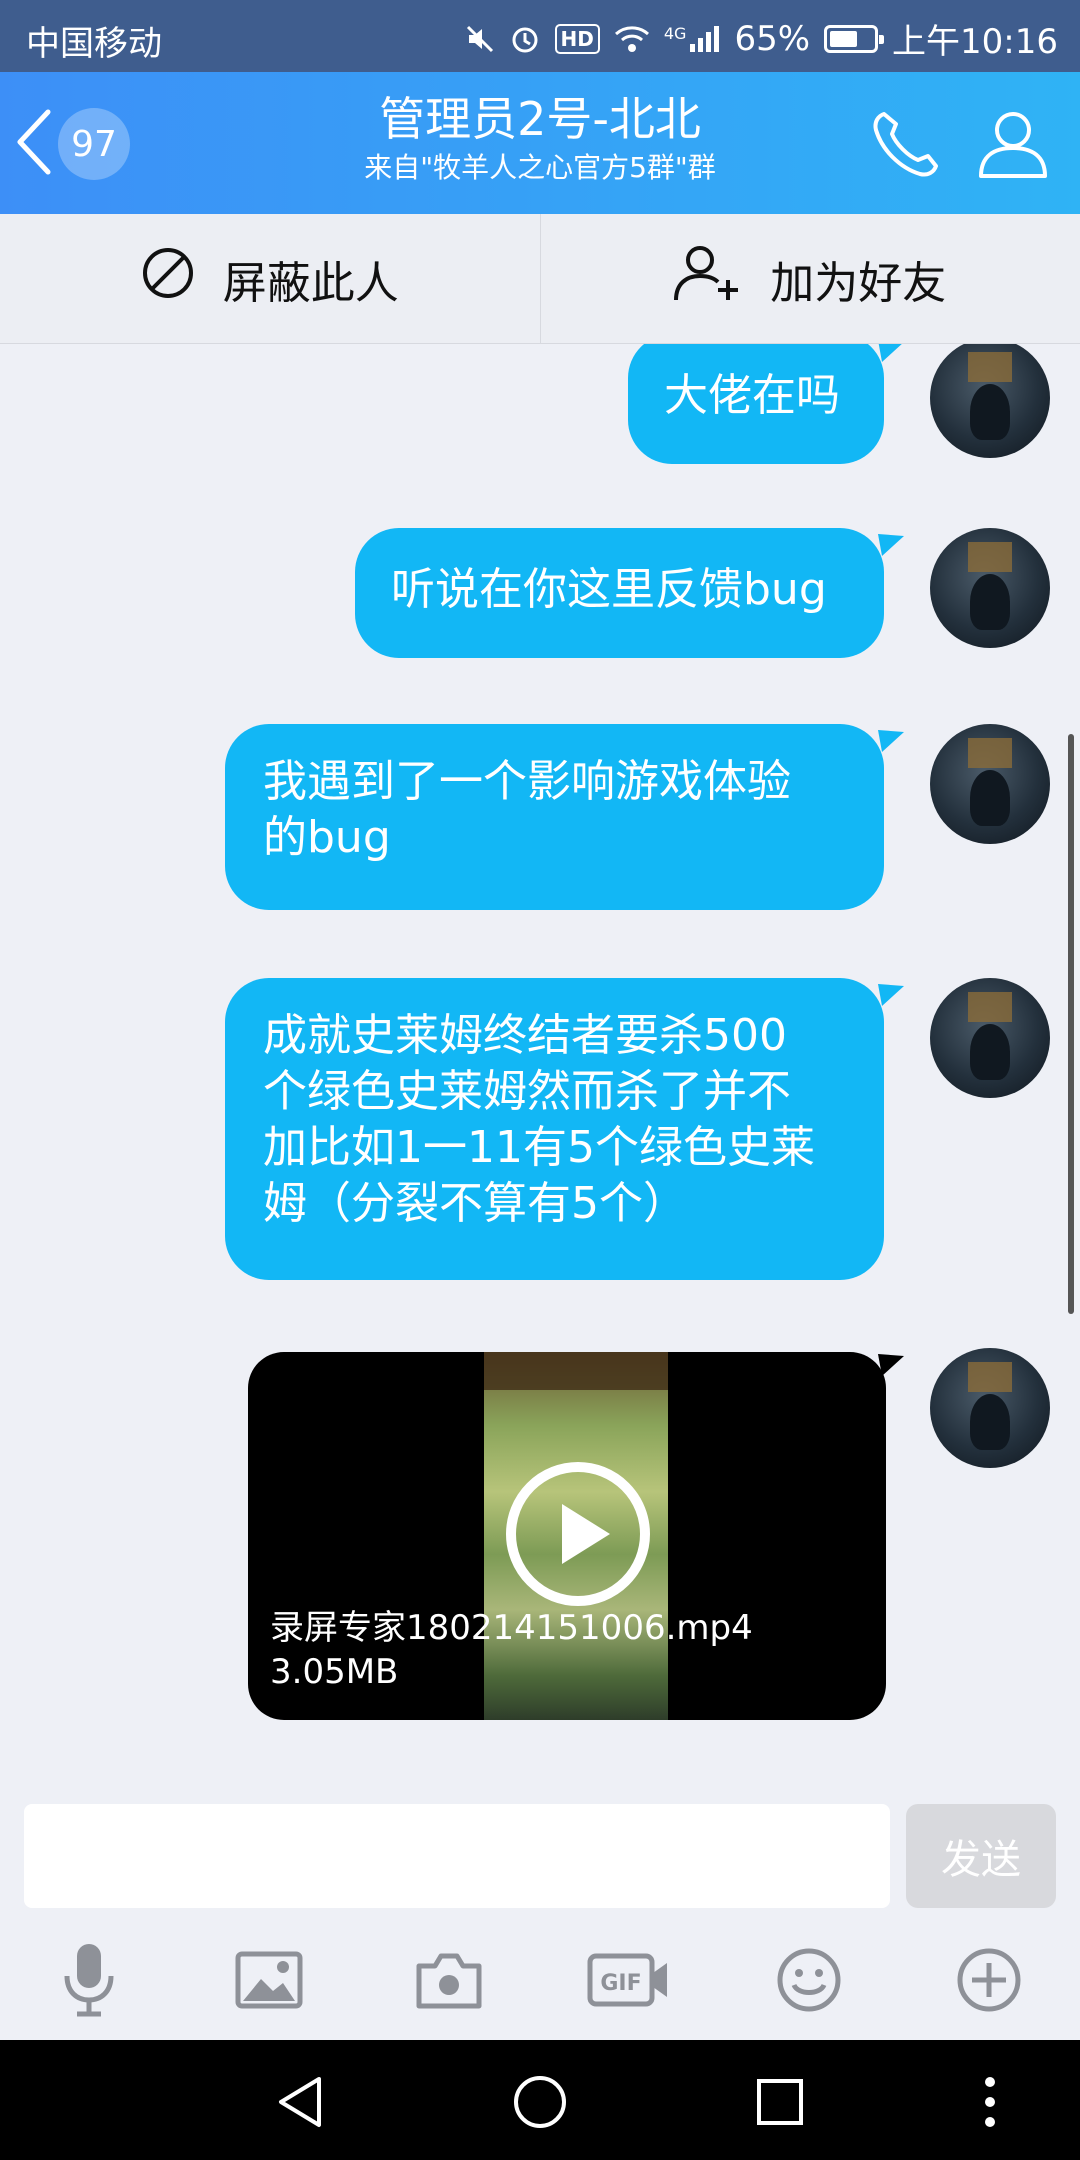  I want to click on title-bar: 97 管理员2号-北北 来自"牧羊人之心官方5群"群, so click(540, 143).